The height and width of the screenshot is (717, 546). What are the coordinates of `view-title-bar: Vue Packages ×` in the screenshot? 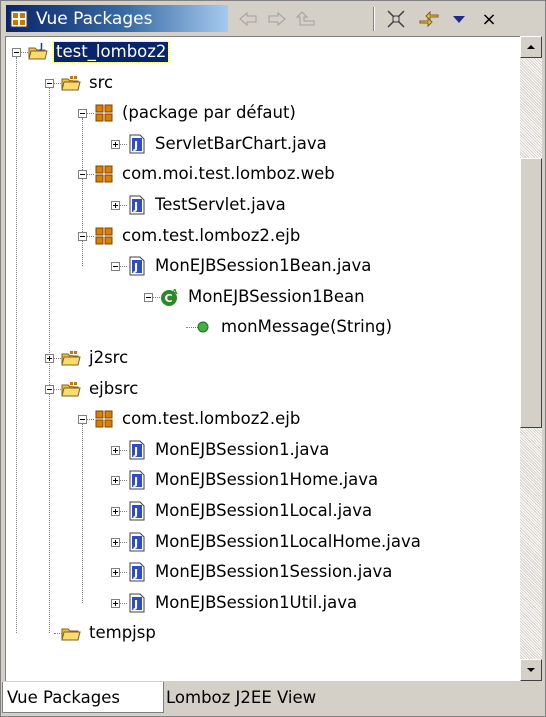 It's located at (273, 18).